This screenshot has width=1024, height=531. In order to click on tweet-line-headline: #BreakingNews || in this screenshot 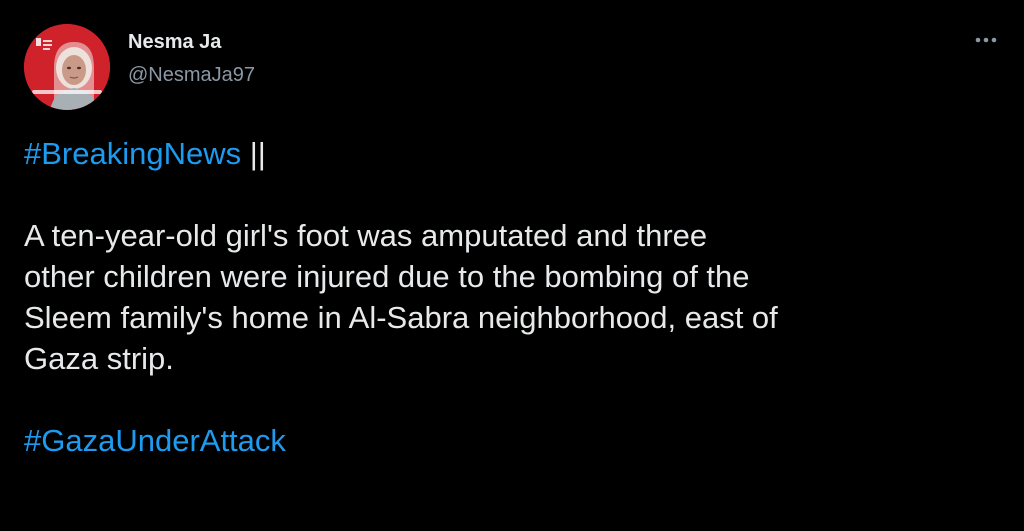, I will do `click(514, 153)`.